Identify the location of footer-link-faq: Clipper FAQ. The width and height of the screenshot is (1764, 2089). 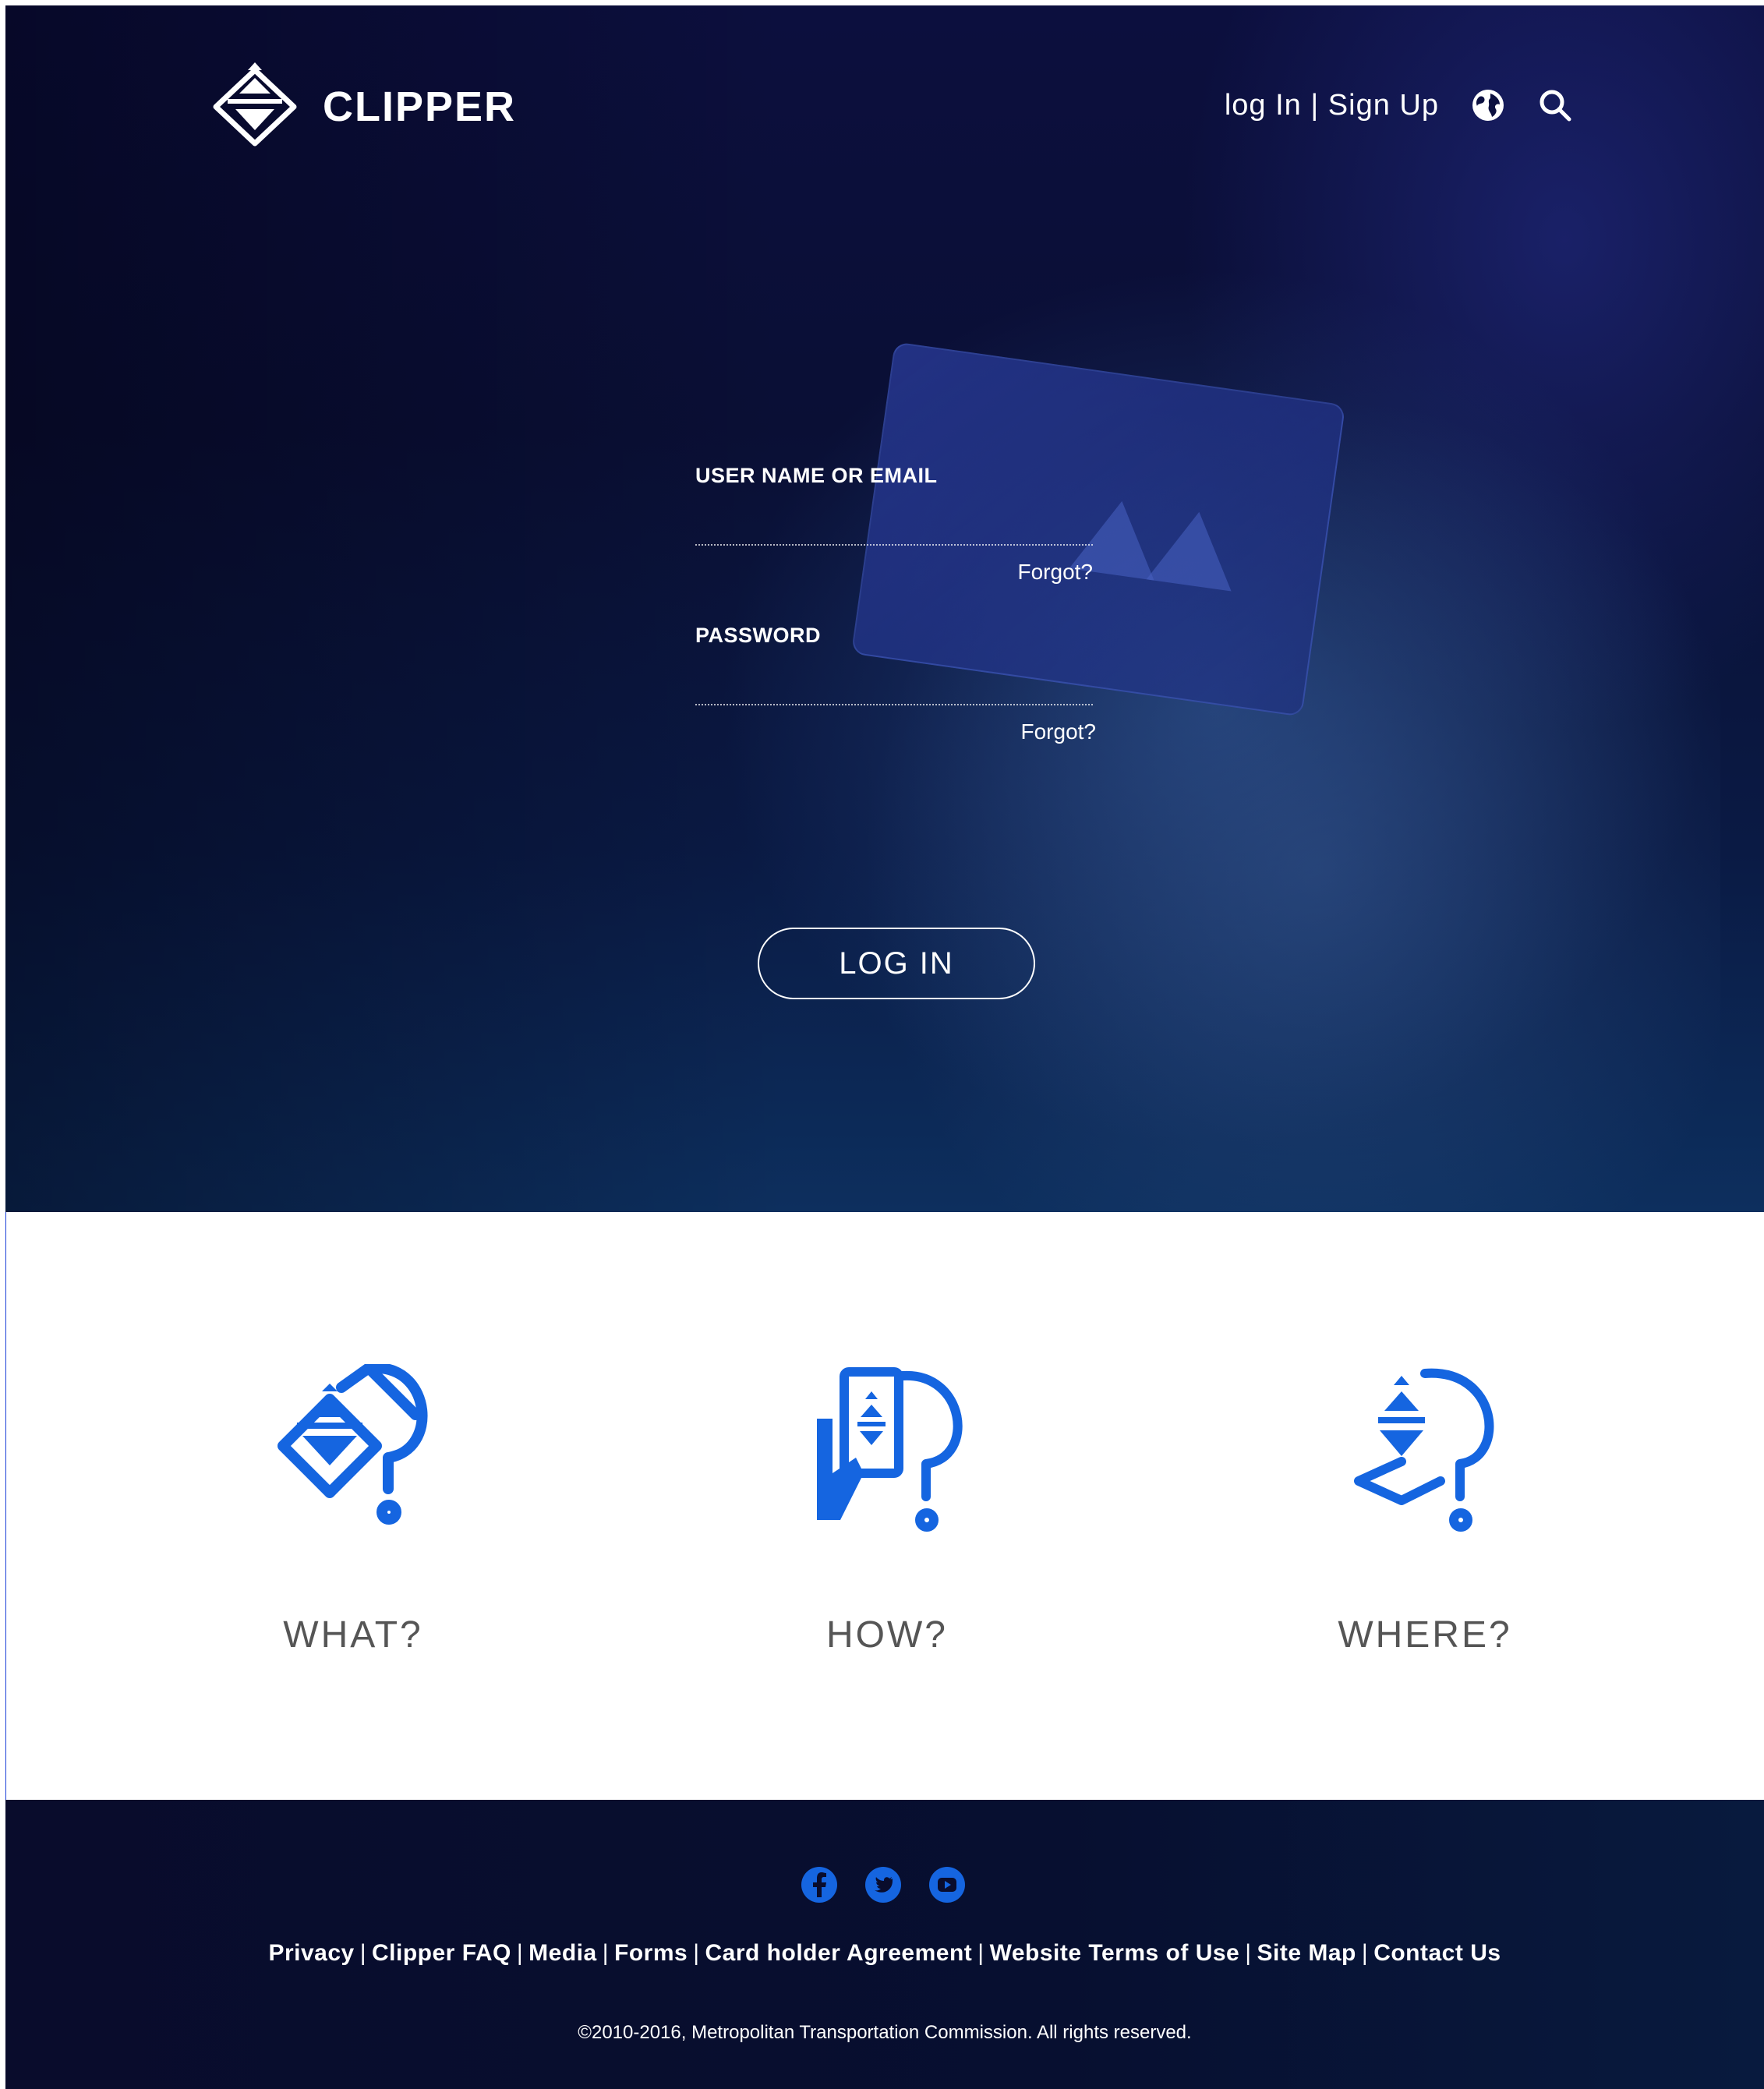
(442, 1953).